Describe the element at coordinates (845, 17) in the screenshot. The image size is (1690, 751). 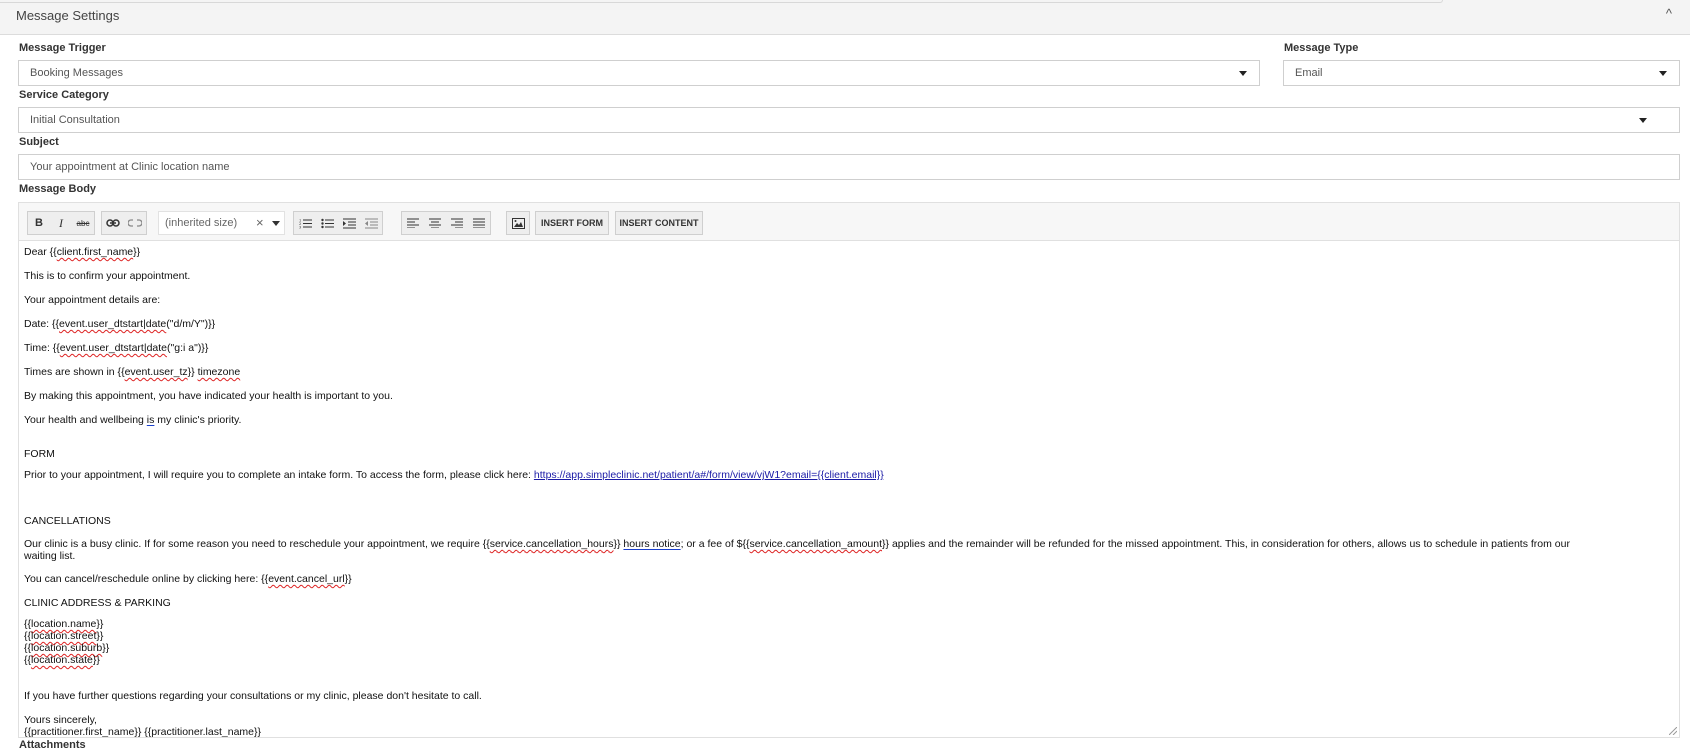
I see `panel-header: Message Settings ^` at that location.